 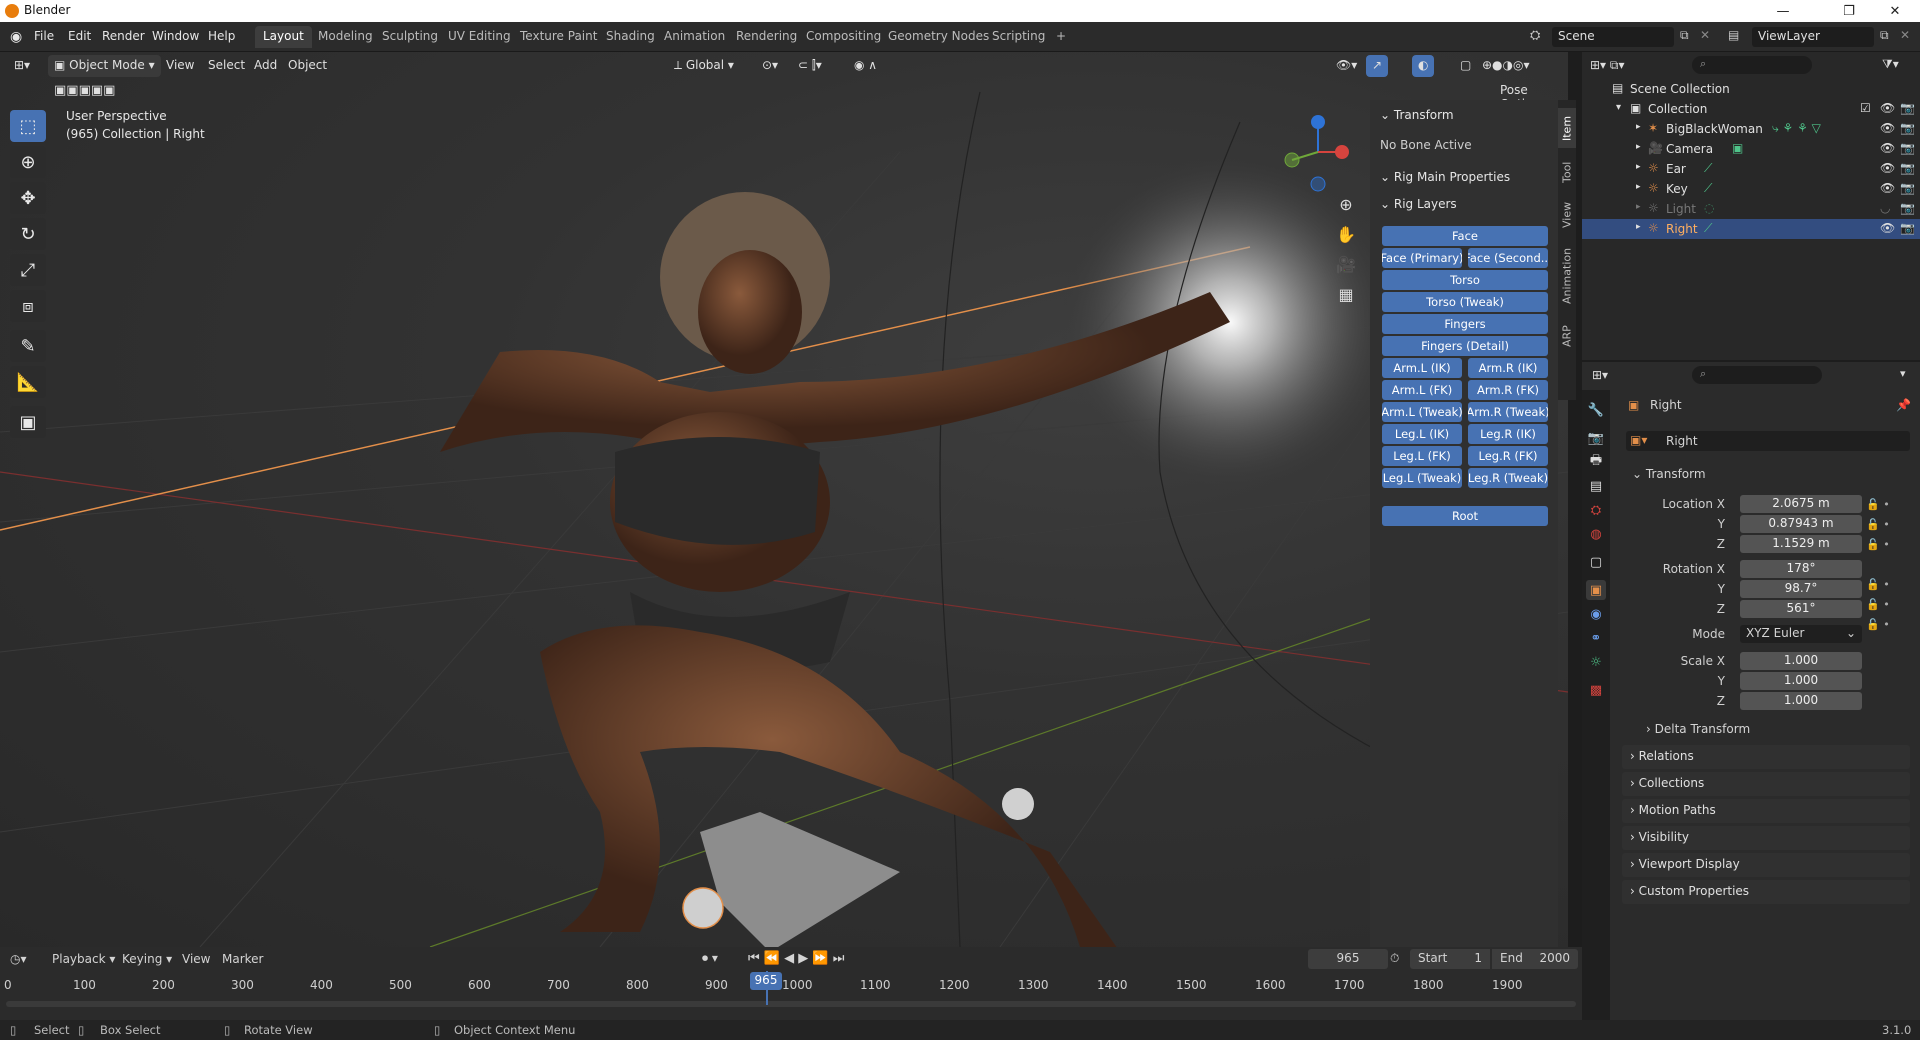 What do you see at coordinates (1535, 35) in the screenshot?
I see `scene-icon: ⛭` at bounding box center [1535, 35].